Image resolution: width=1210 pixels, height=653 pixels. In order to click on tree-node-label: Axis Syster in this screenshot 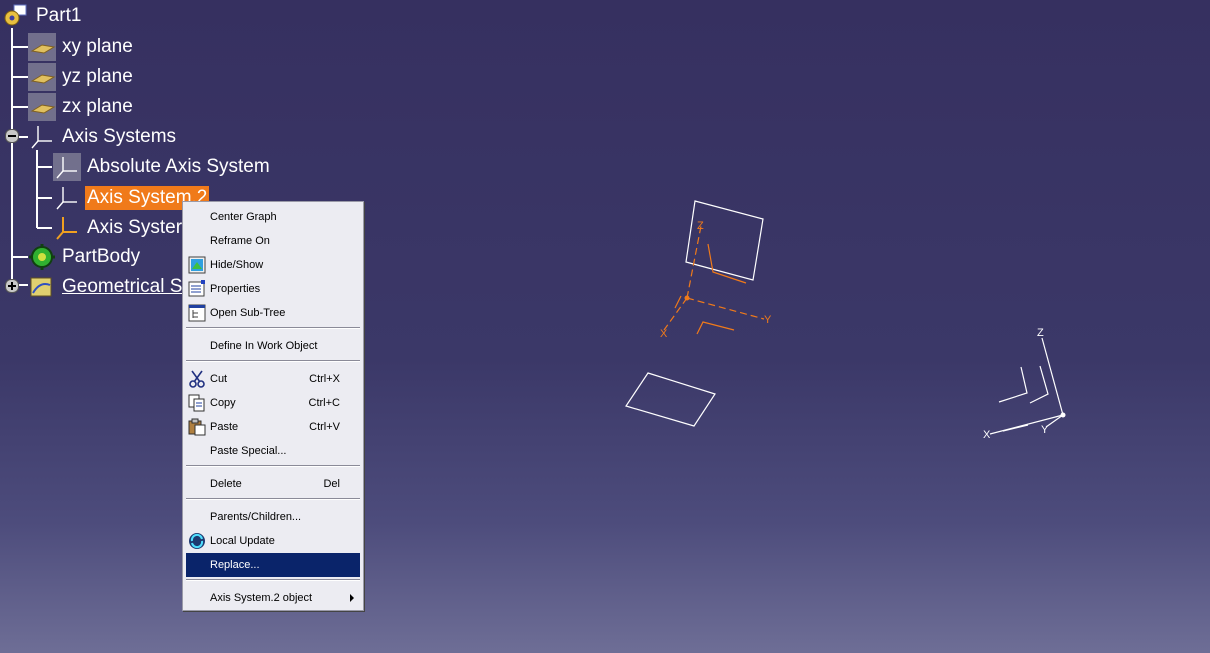, I will do `click(135, 227)`.